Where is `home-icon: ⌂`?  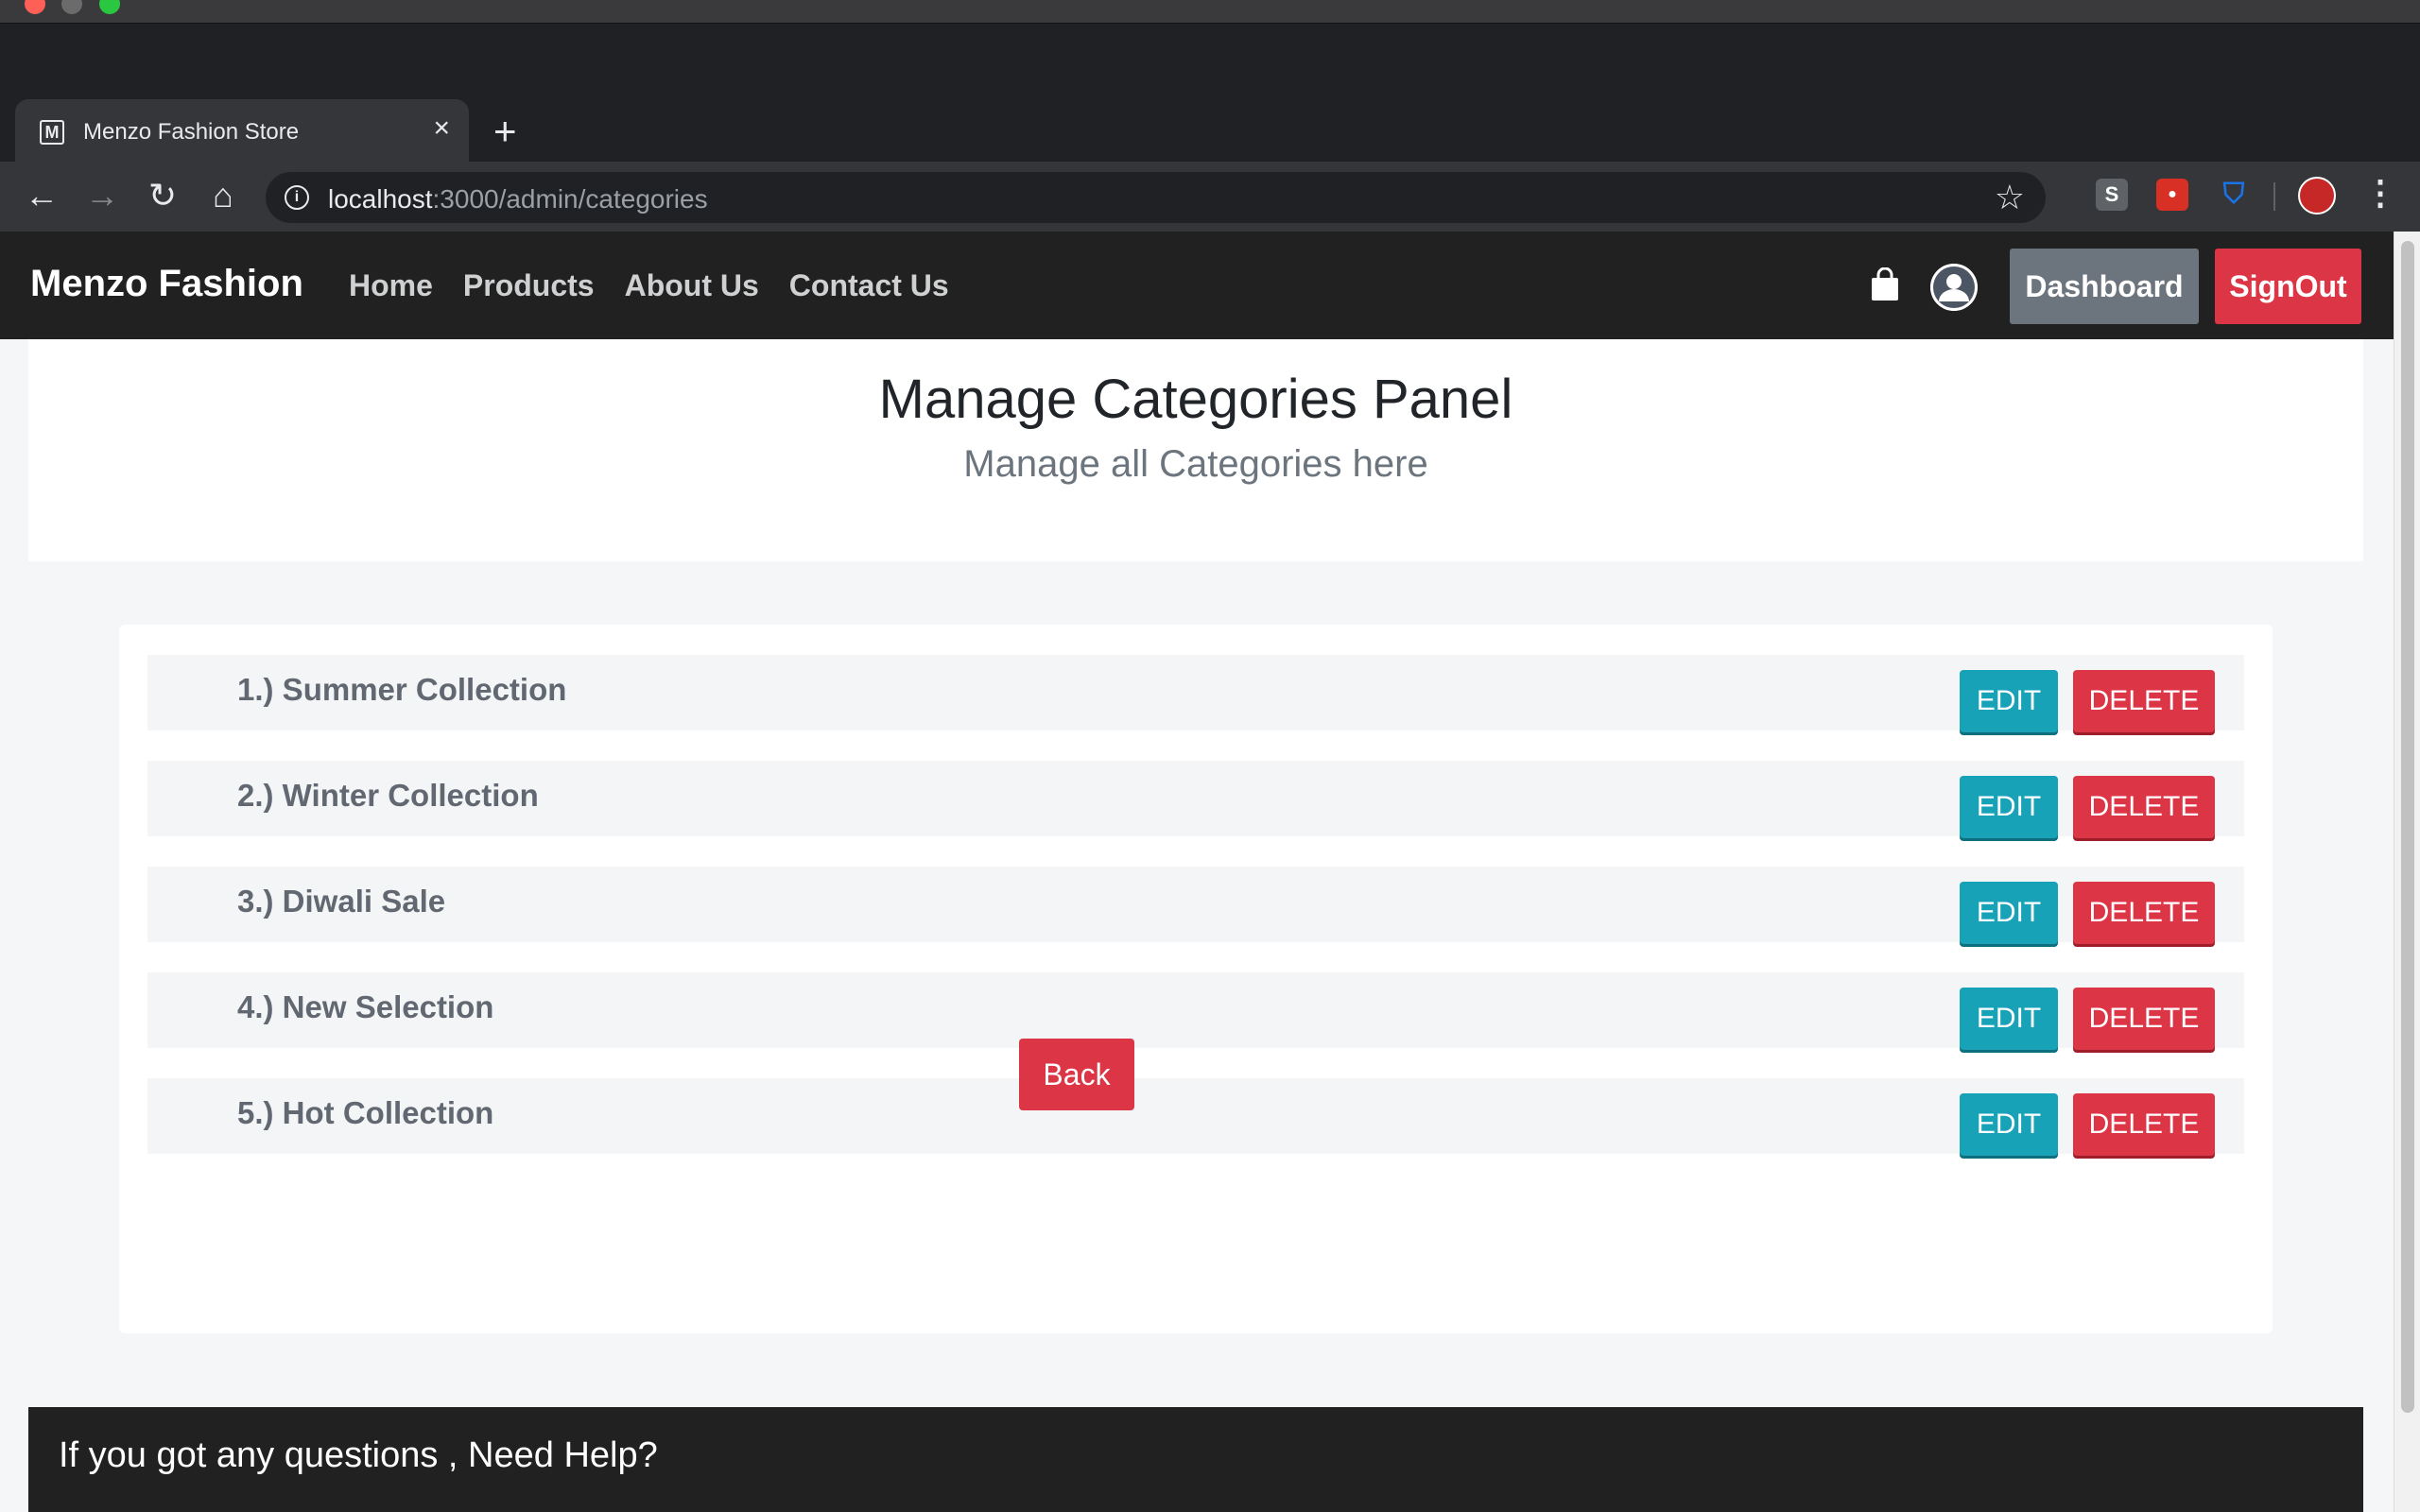
home-icon: ⌂ is located at coordinates (223, 195).